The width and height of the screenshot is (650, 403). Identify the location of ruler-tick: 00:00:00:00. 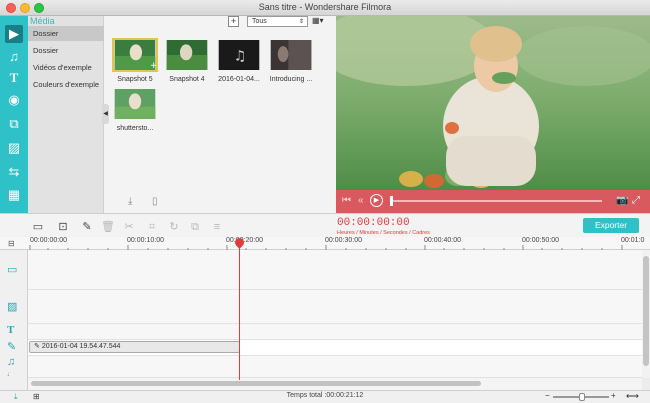
(48, 240).